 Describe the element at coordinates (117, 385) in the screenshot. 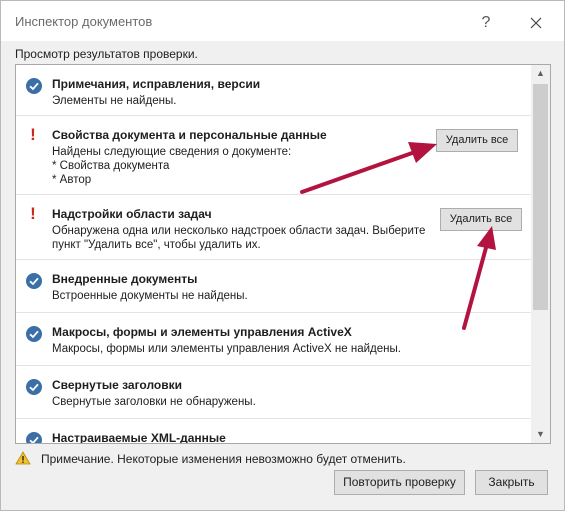

I see `result-title: Свернутые заголовки` at that location.